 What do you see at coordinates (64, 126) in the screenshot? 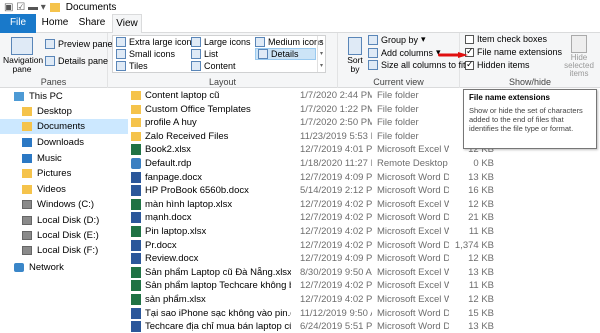
I see `sidebar-item: Documents` at bounding box center [64, 126].